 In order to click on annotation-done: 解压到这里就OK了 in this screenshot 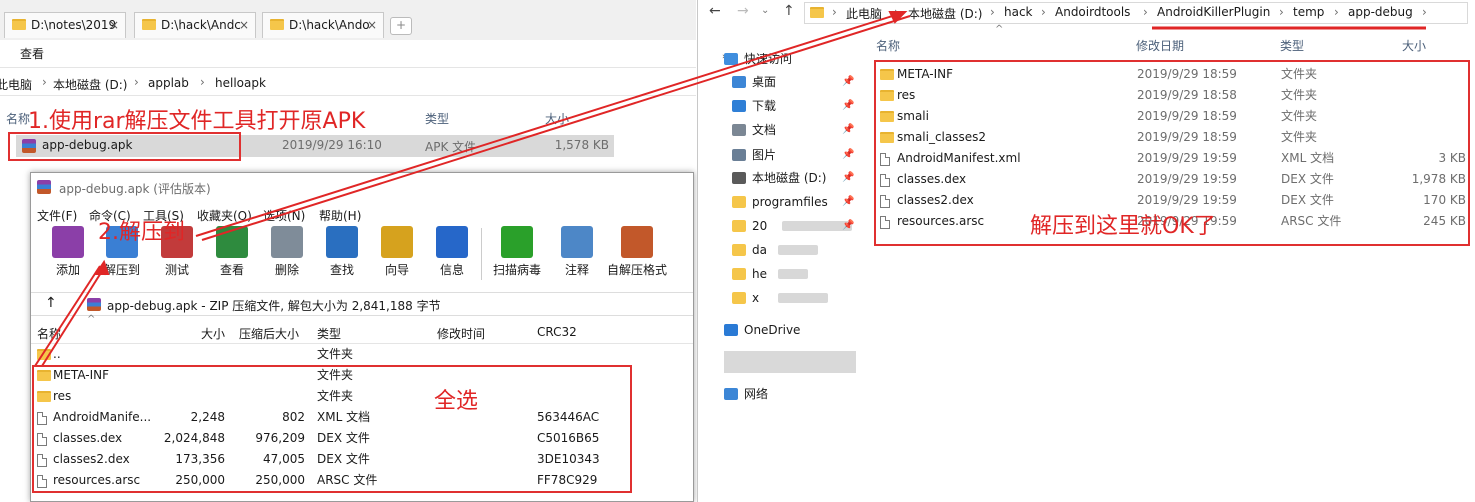, I will do `click(1123, 226)`.